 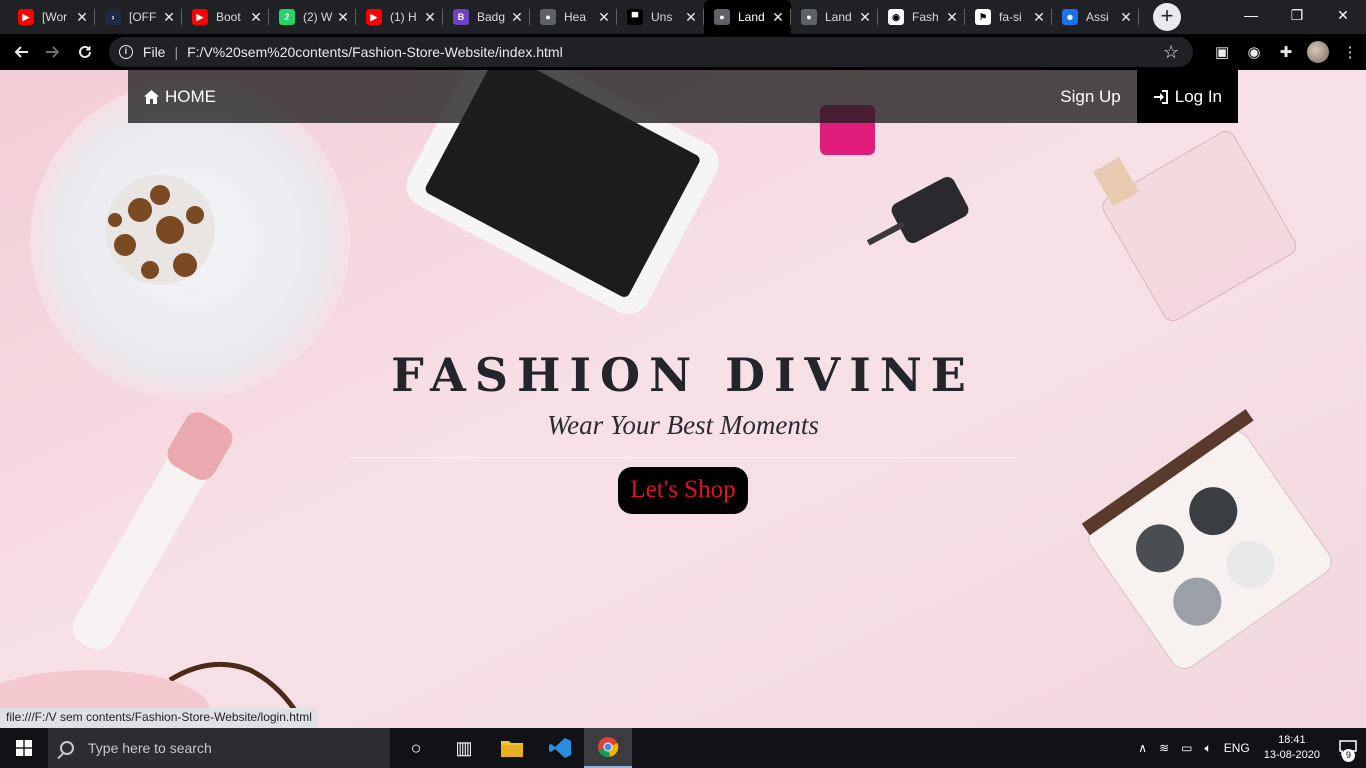 What do you see at coordinates (125, 52) in the screenshot?
I see `site-info-icon: i` at bounding box center [125, 52].